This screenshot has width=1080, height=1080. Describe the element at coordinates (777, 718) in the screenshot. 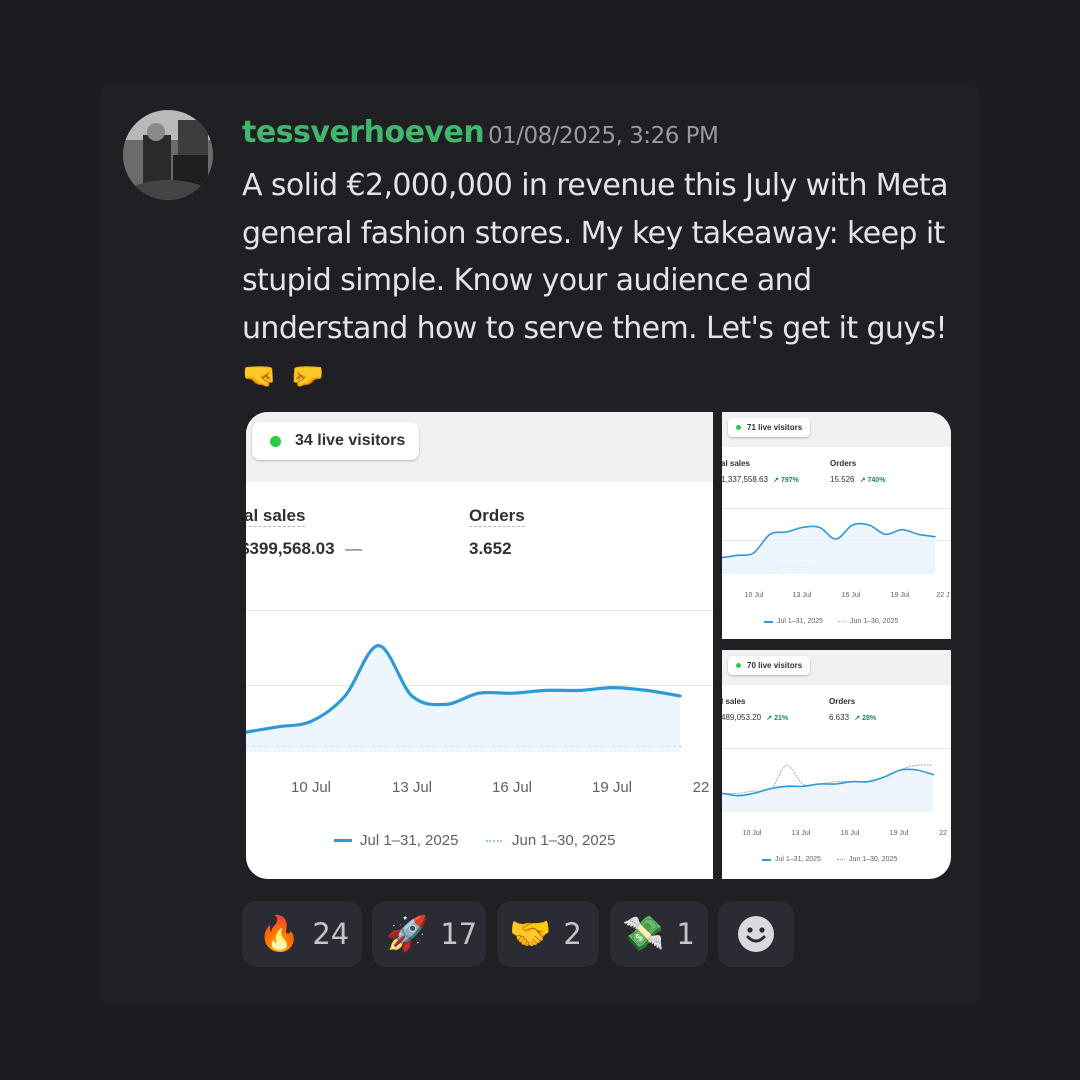

I see `total-sales-change: ↗ 21%` at that location.